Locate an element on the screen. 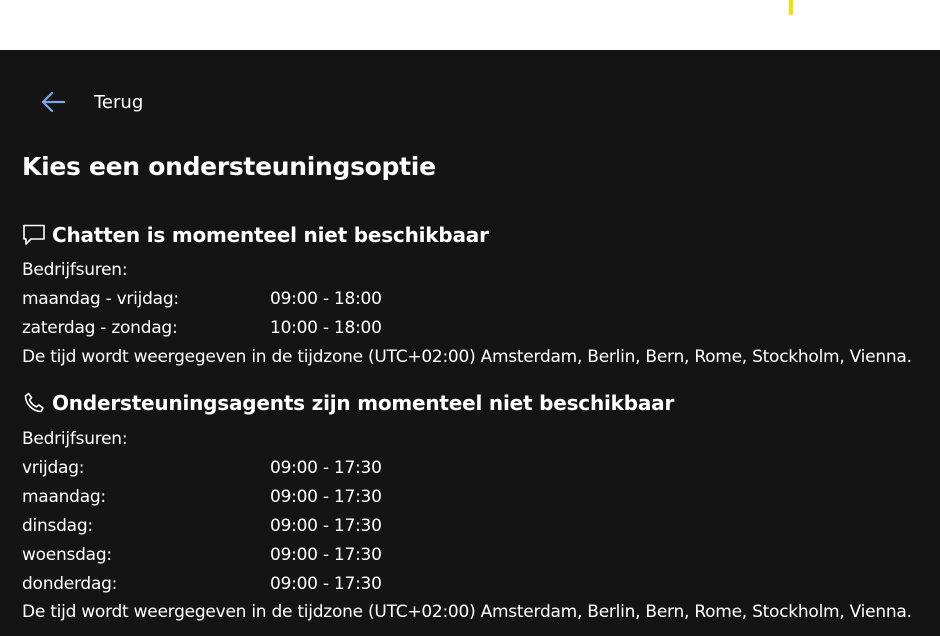  chat-hours-day: maandag - vrijdag: is located at coordinates (100, 299).